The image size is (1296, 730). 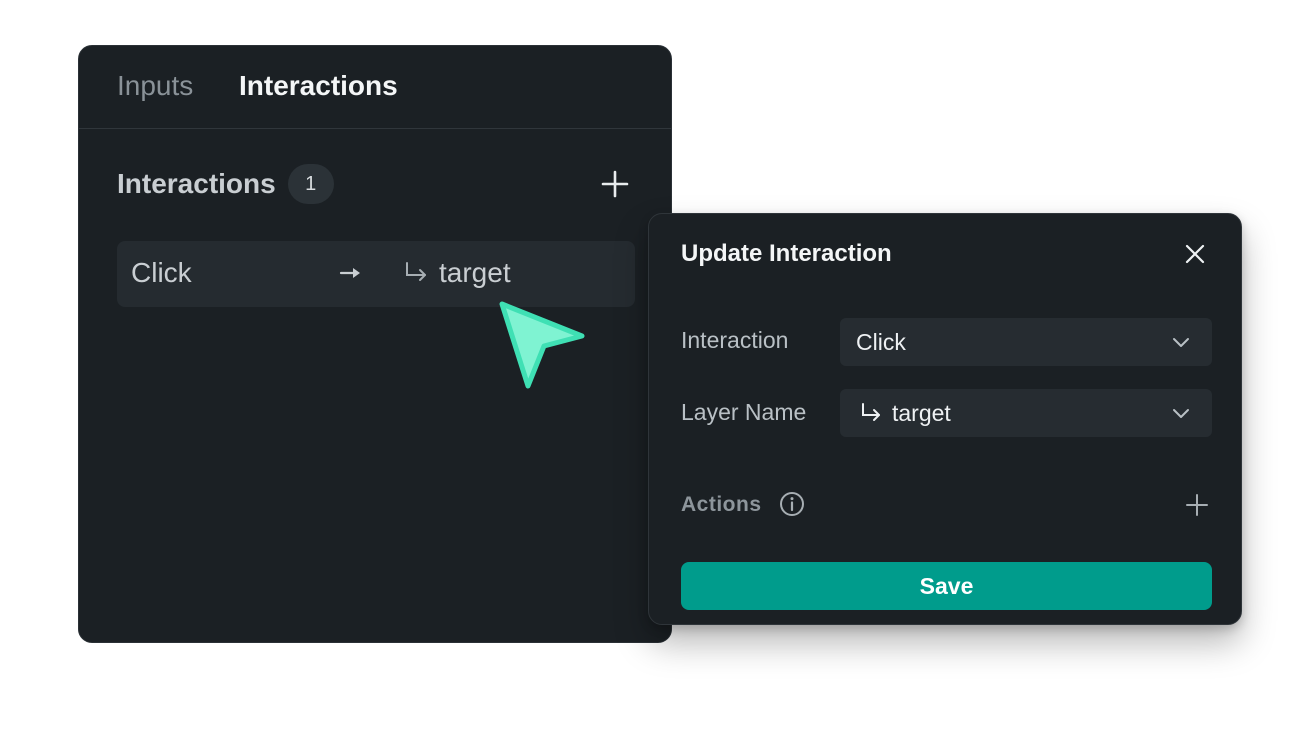 I want to click on layer-name-select-value: target, so click(x=921, y=413).